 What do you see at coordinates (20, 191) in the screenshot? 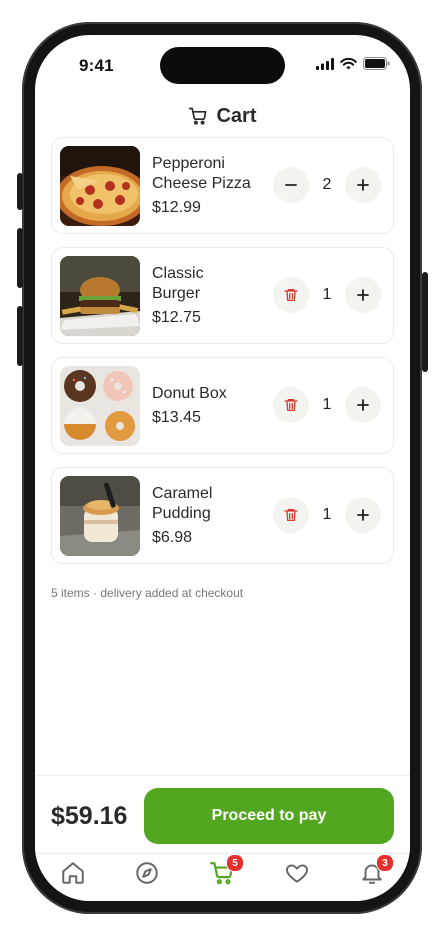
I see `silent-switch` at bounding box center [20, 191].